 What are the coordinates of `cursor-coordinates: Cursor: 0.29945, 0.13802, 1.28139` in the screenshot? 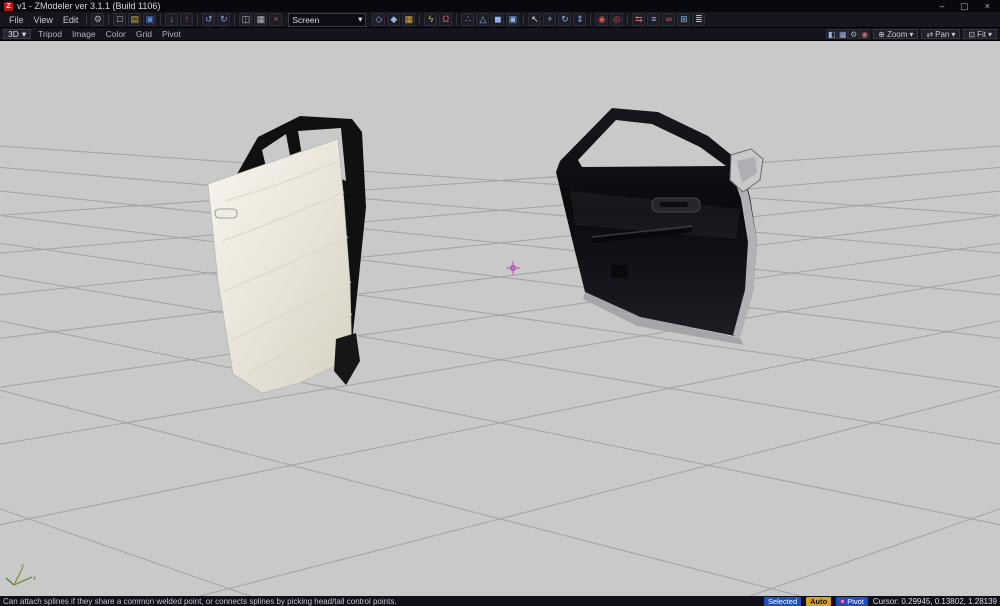 It's located at (934, 601).